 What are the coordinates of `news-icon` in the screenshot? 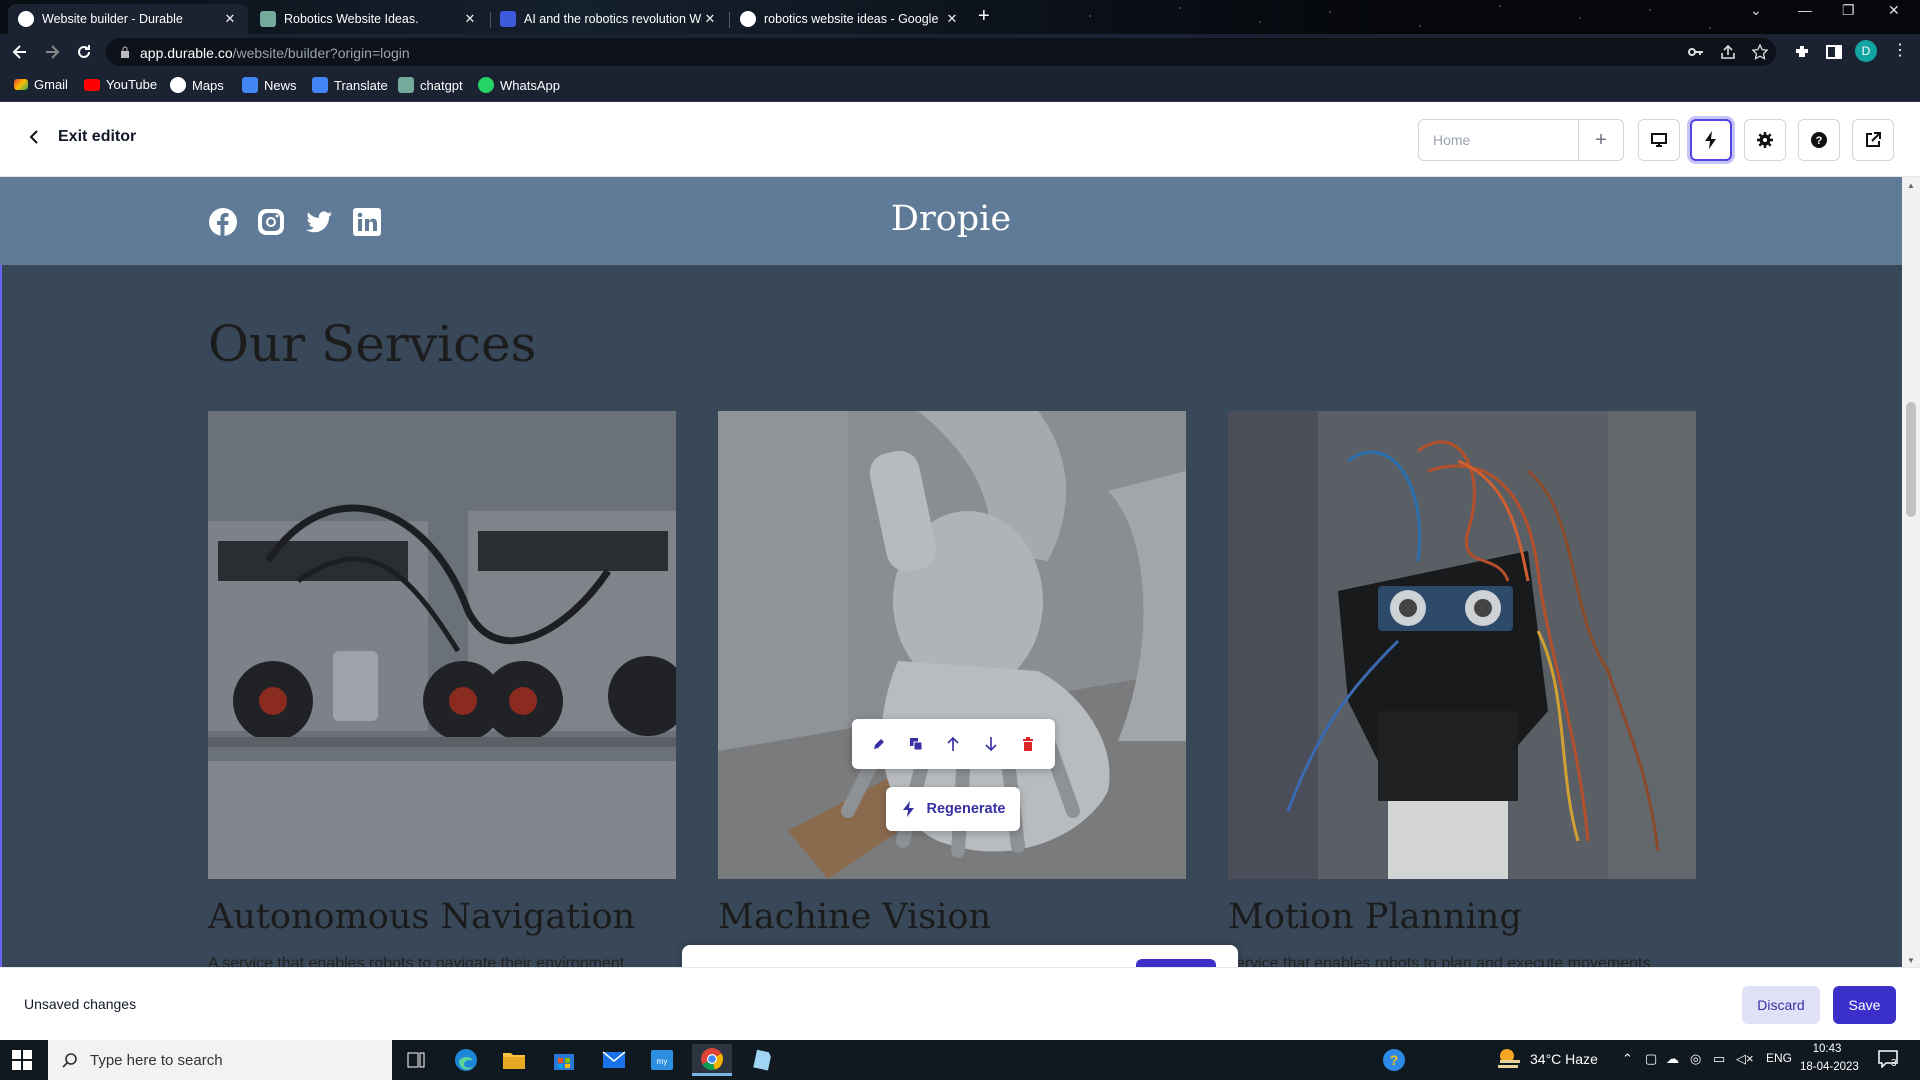 It's located at (250, 85).